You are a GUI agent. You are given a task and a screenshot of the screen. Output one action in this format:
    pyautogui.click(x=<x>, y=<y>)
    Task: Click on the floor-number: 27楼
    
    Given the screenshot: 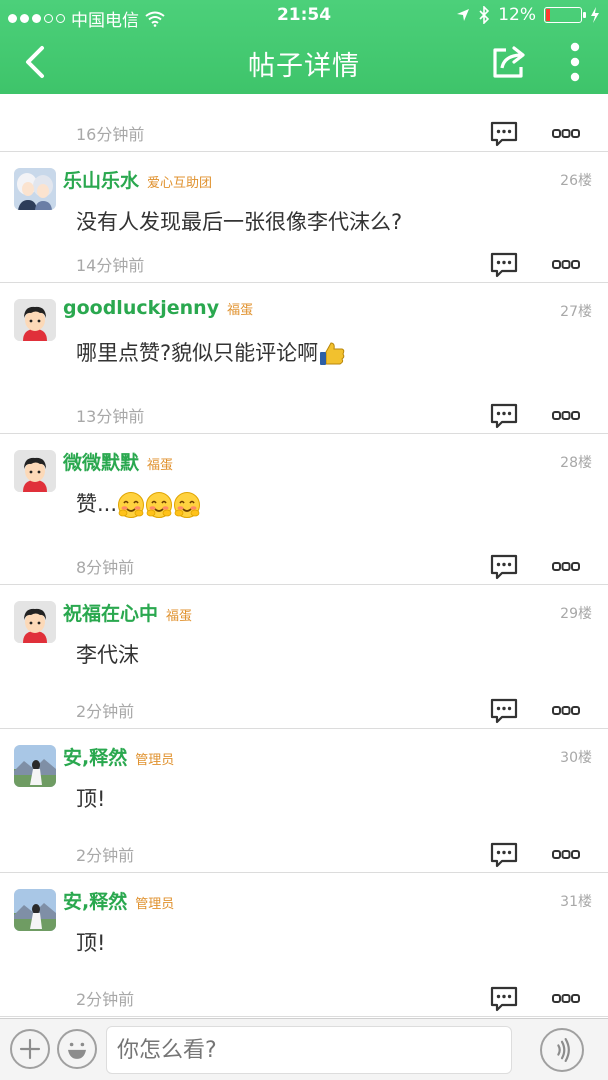 What is the action you would take?
    pyautogui.click(x=576, y=312)
    